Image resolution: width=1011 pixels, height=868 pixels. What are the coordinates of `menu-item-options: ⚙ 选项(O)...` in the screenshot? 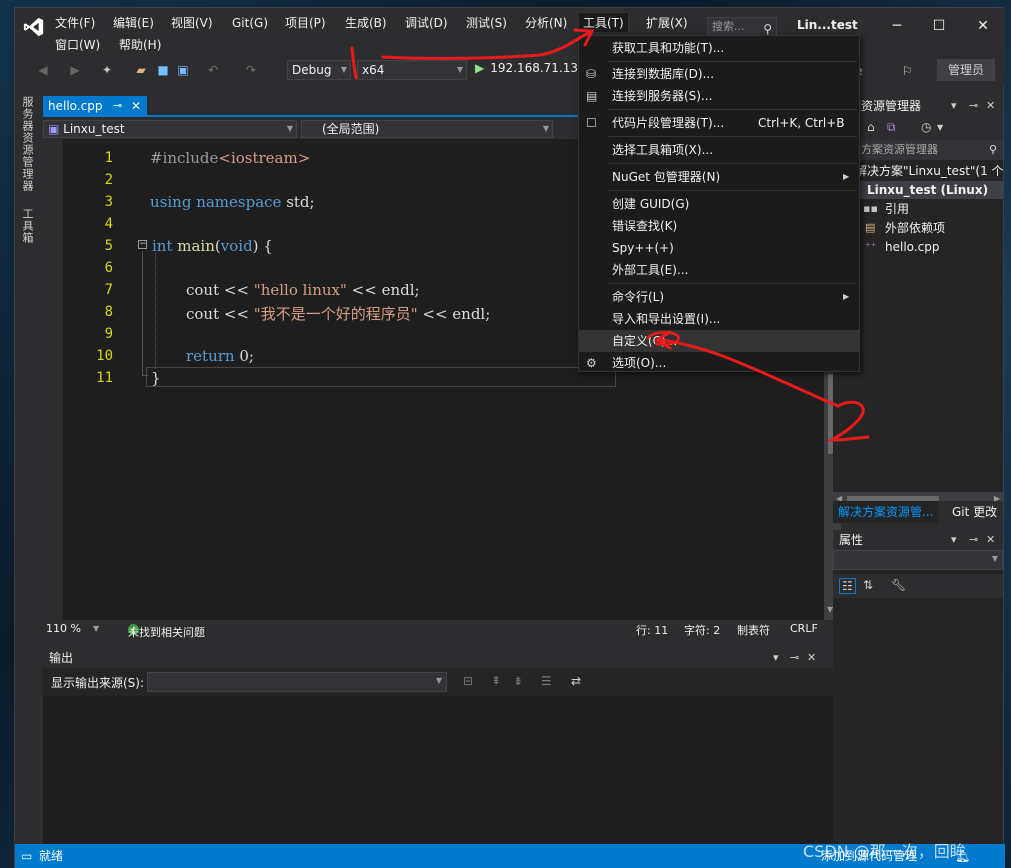 It's located at (719, 363).